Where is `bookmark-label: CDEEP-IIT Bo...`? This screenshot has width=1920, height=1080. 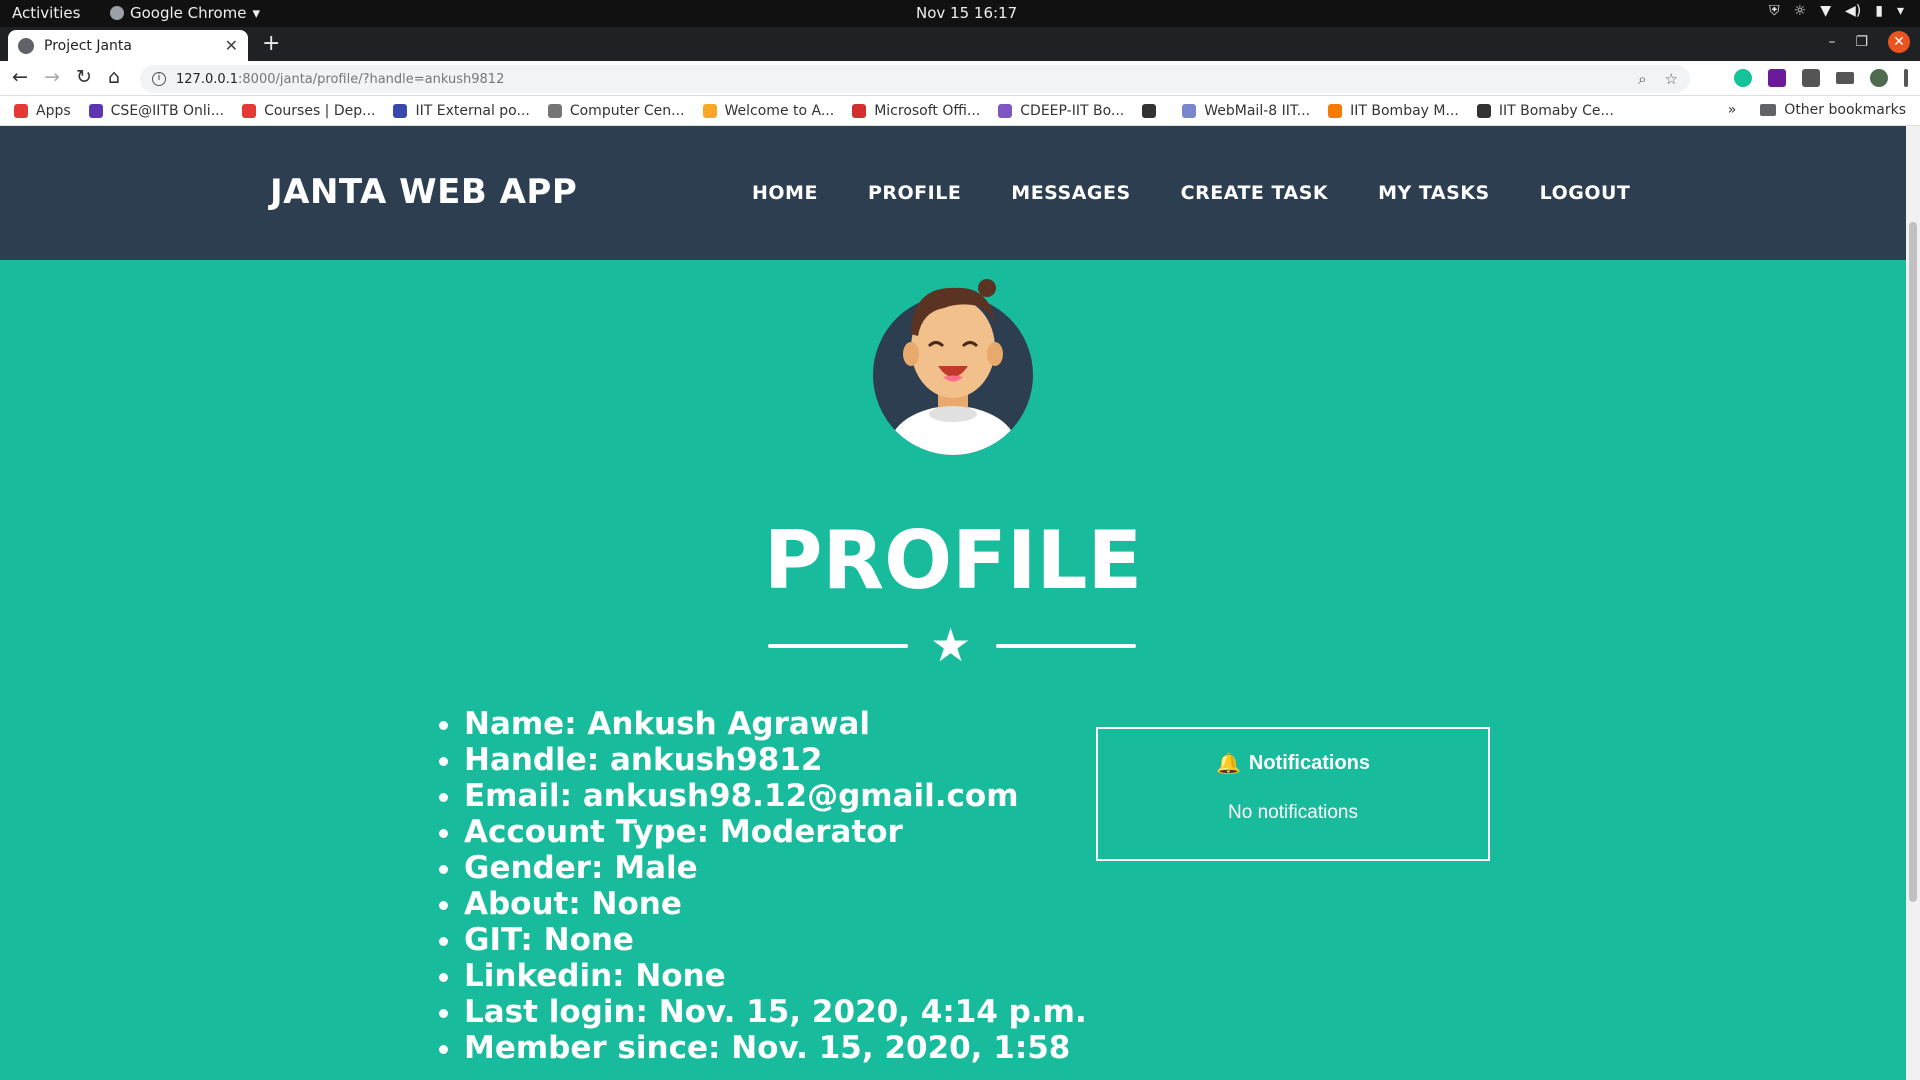 bookmark-label: CDEEP-IIT Bo... is located at coordinates (1072, 110).